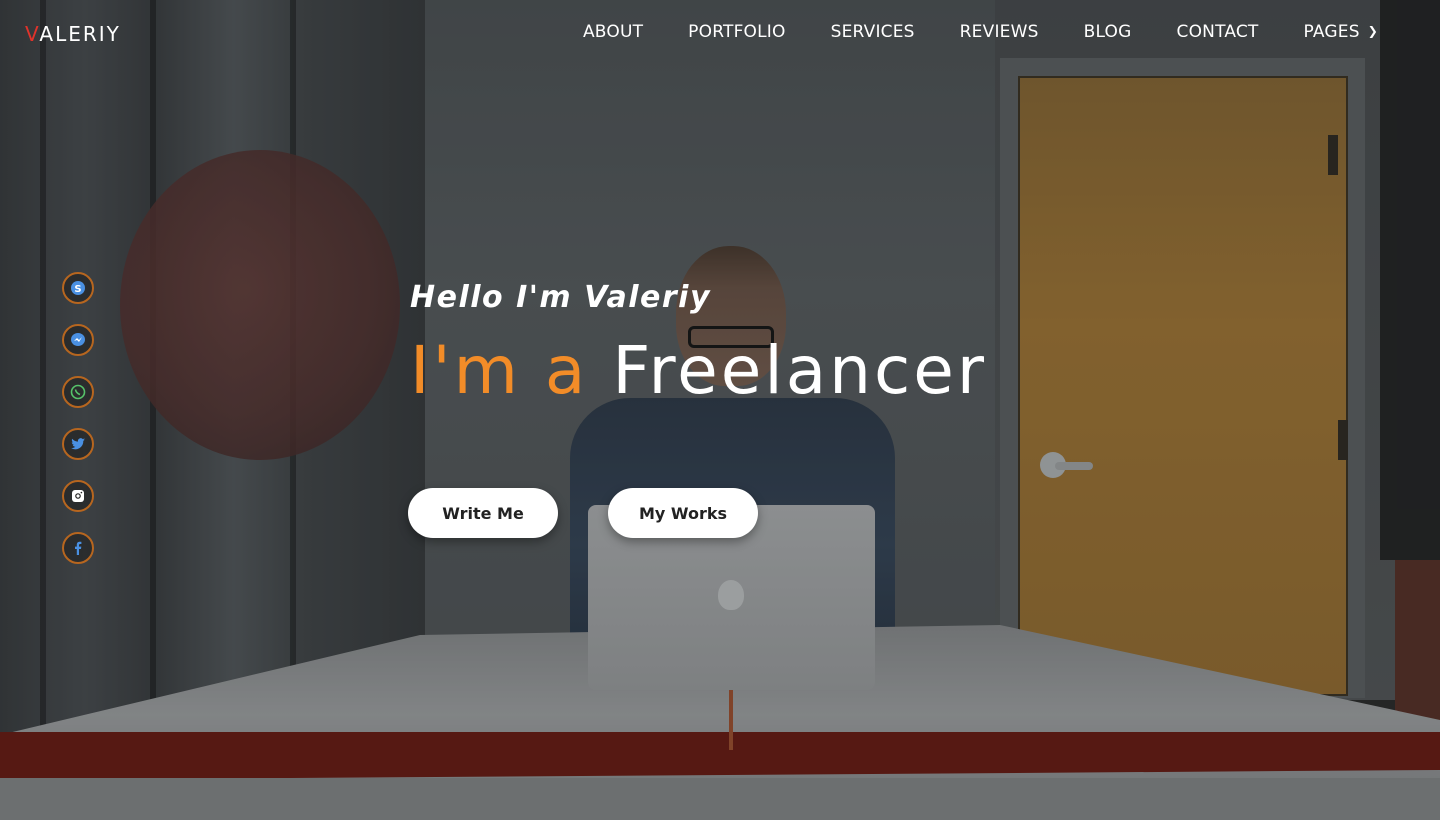  Describe the element at coordinates (78, 444) in the screenshot. I see `twitter-icon` at that location.